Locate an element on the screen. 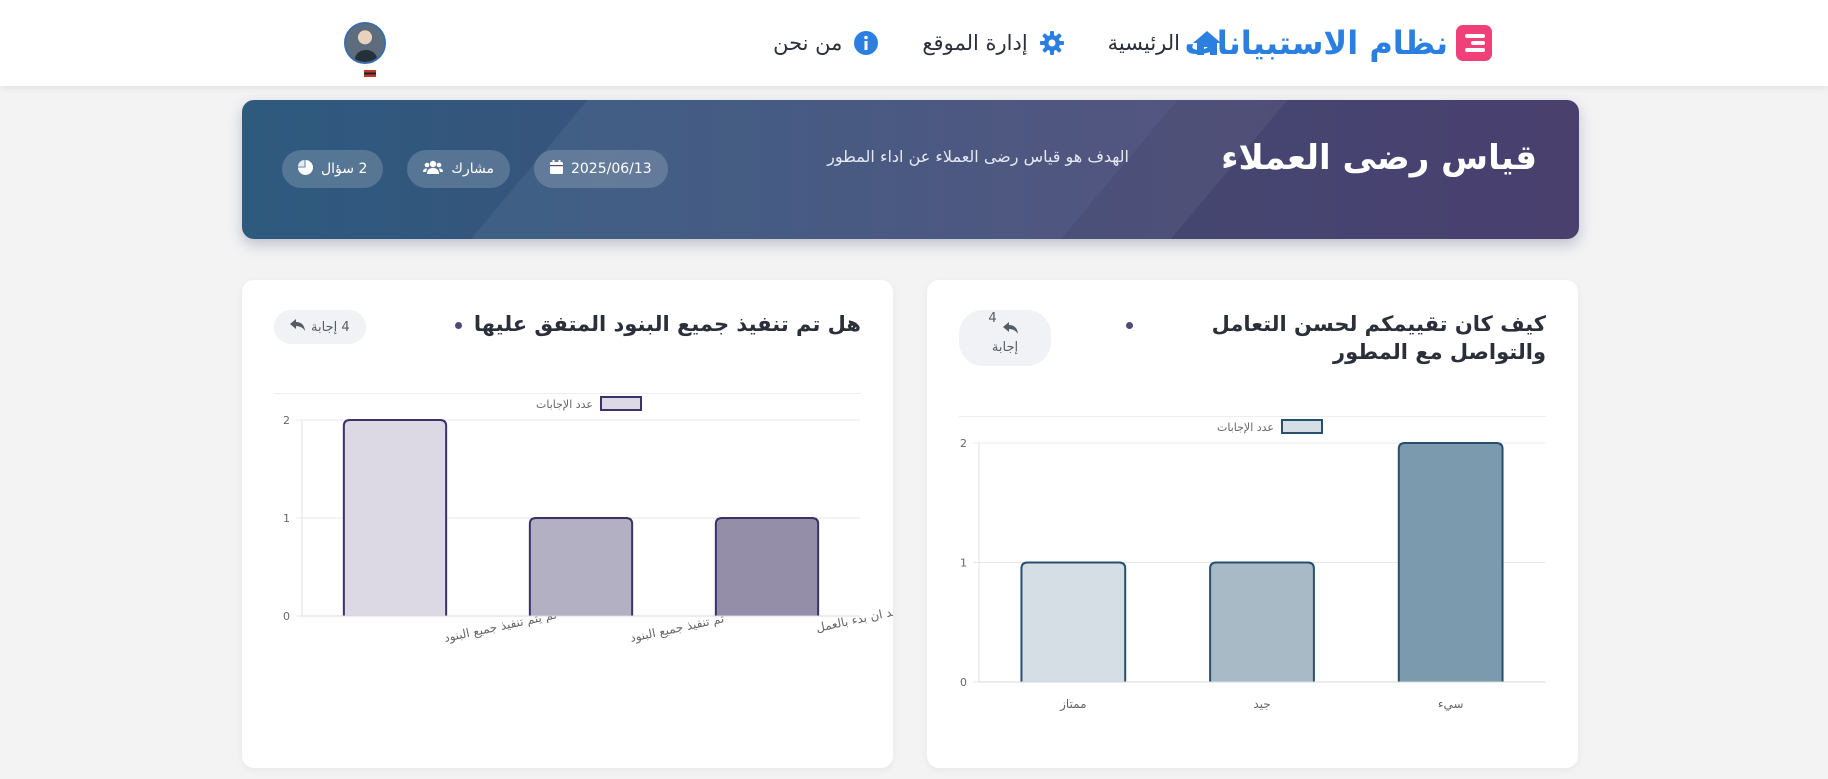 The width and height of the screenshot is (1828, 779). x-tick-label: جيد is located at coordinates (1261, 704).